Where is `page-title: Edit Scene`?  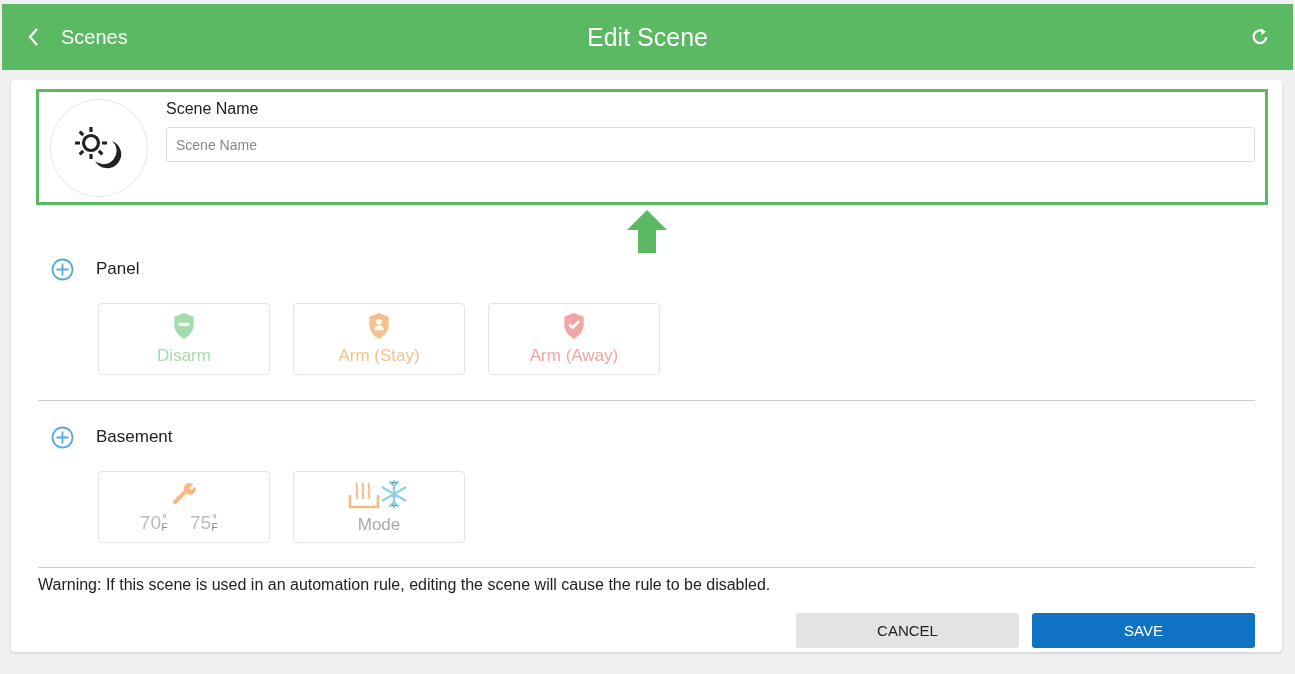 page-title: Edit Scene is located at coordinates (647, 36).